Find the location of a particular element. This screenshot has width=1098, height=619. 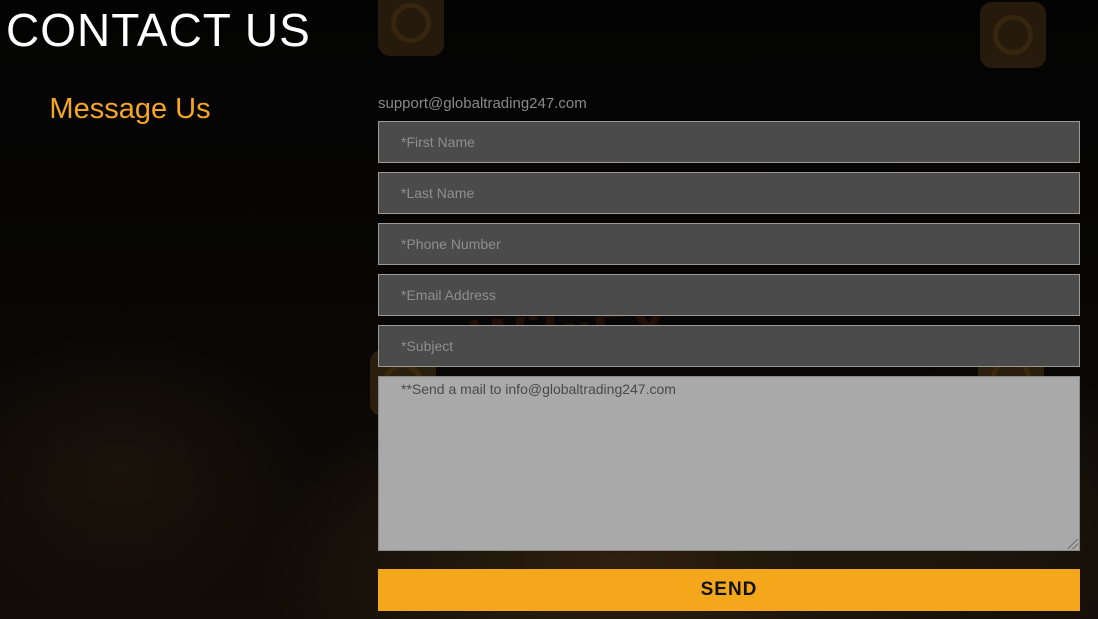

first-name-input is located at coordinates (729, 142).